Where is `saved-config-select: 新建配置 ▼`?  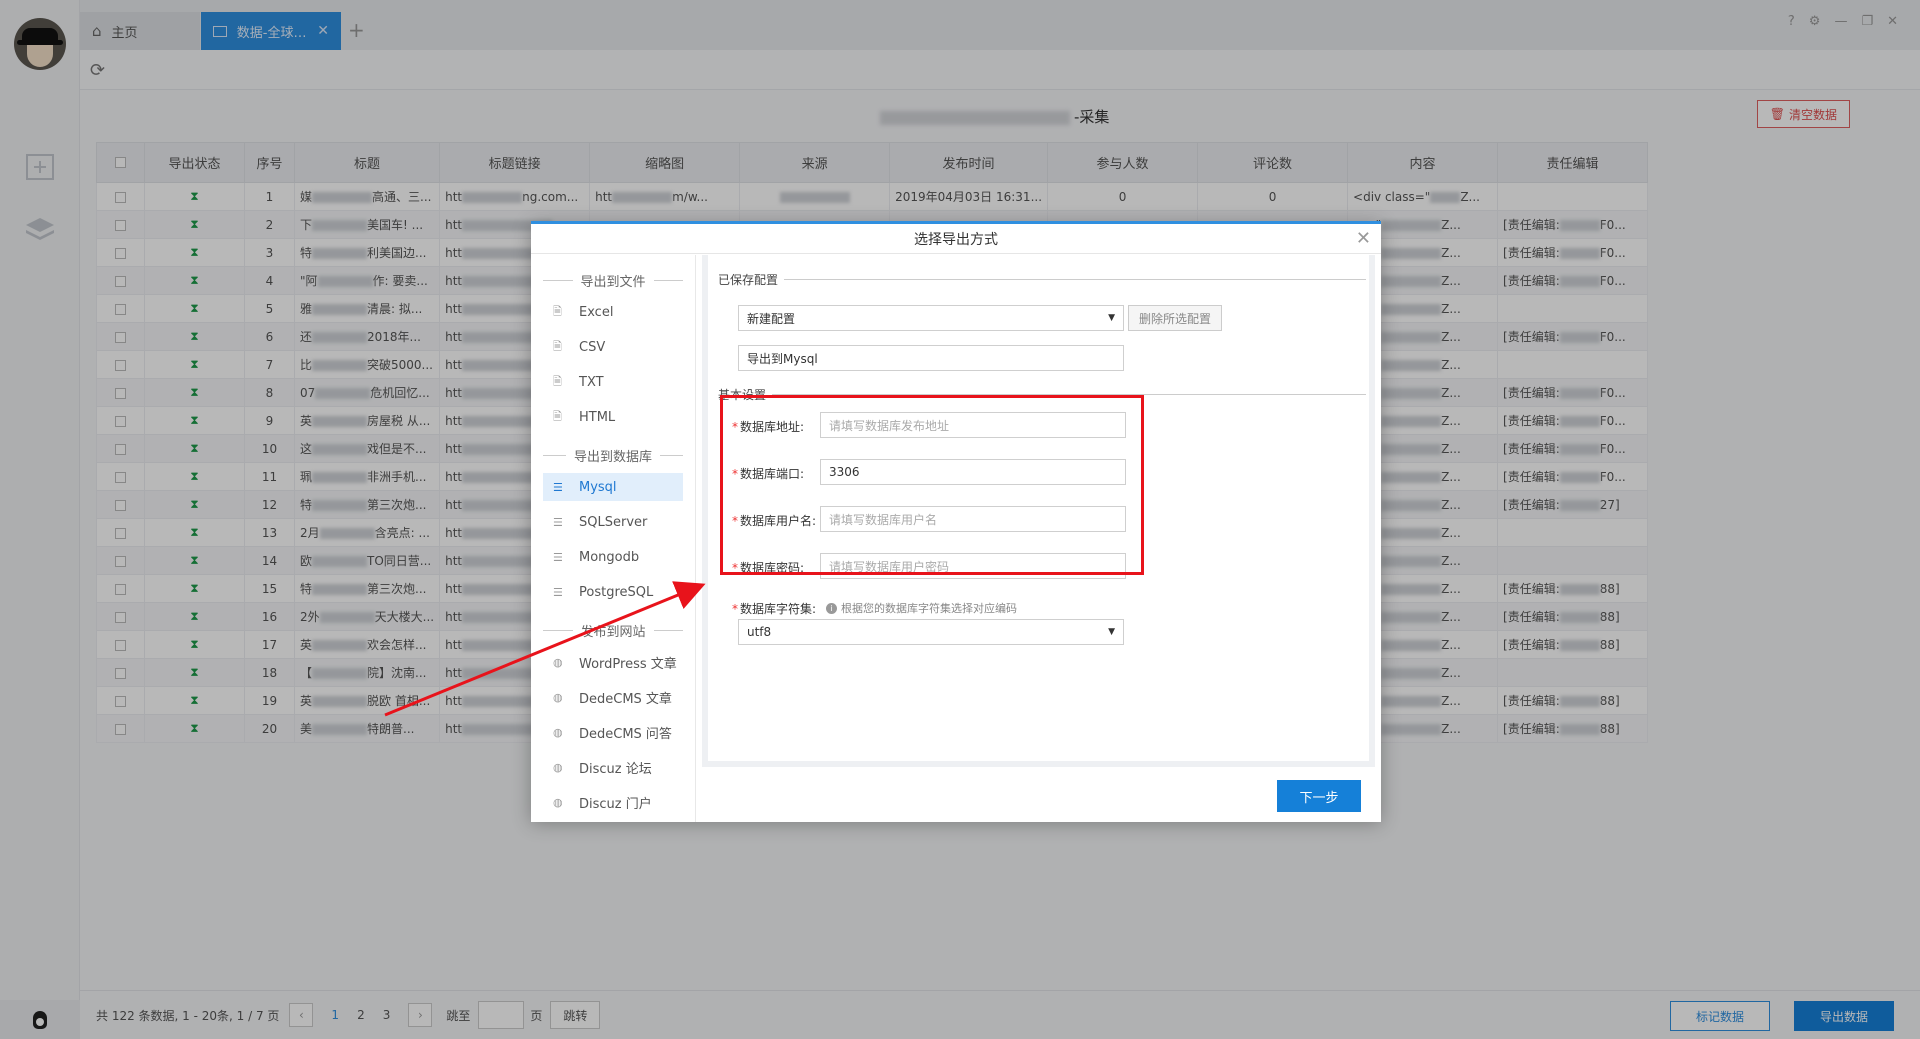
saved-config-select: 新建配置 ▼ is located at coordinates (931, 318).